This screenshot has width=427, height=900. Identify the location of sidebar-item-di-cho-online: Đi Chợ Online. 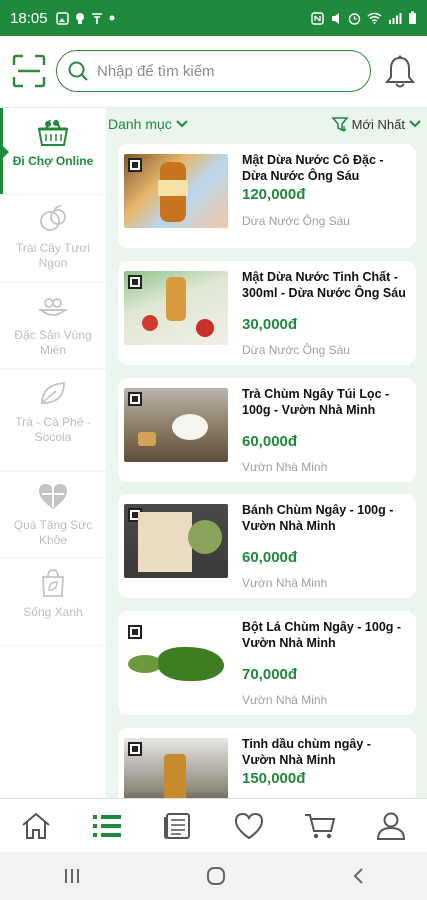
(53, 151).